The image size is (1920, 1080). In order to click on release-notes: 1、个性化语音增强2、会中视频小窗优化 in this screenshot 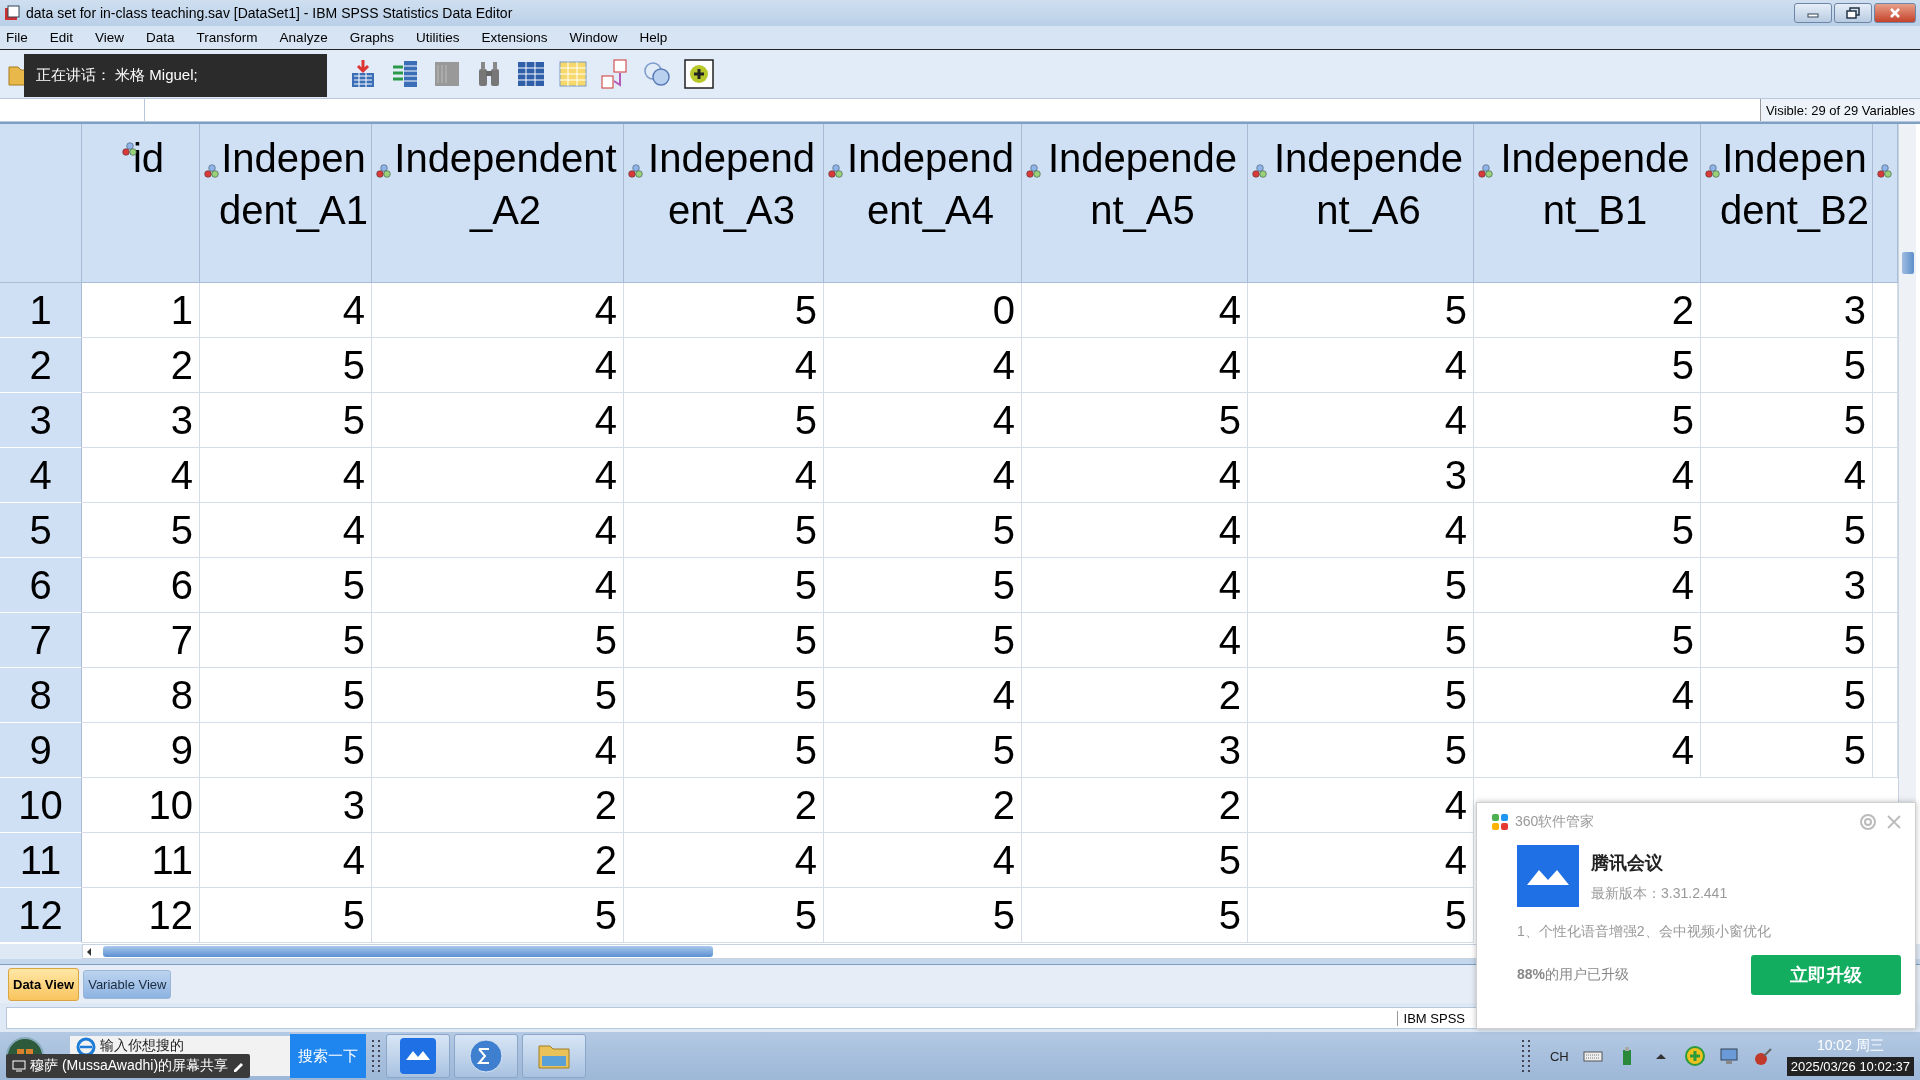, I will do `click(1644, 932)`.